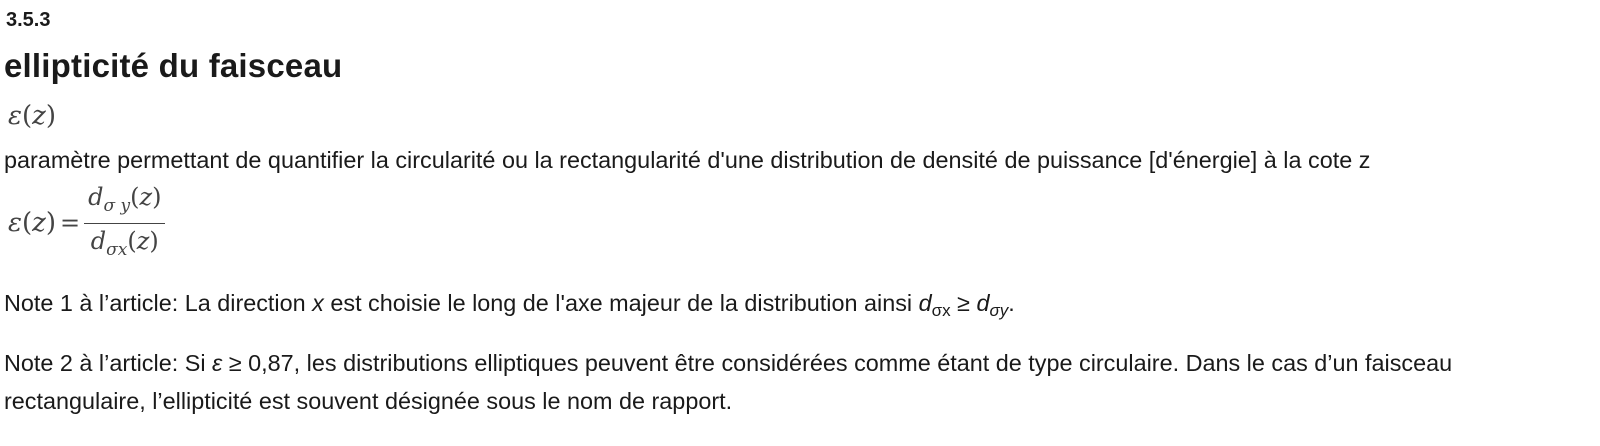  I want to click on symbol-argument: z, so click(39, 116).